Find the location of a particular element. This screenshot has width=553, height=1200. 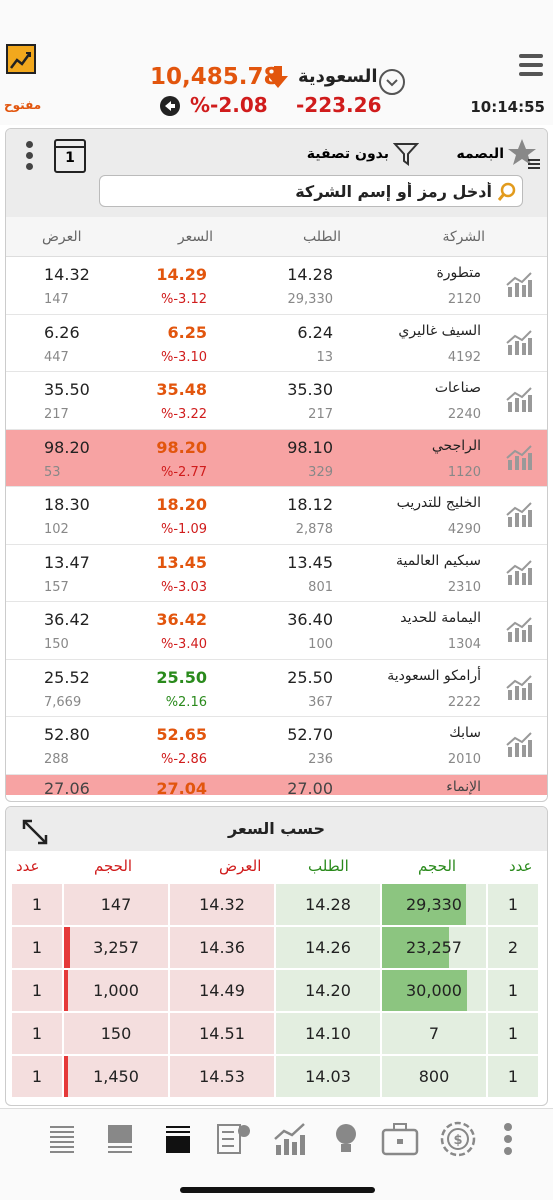

depth-value: 14.51 is located at coordinates (222, 1033).